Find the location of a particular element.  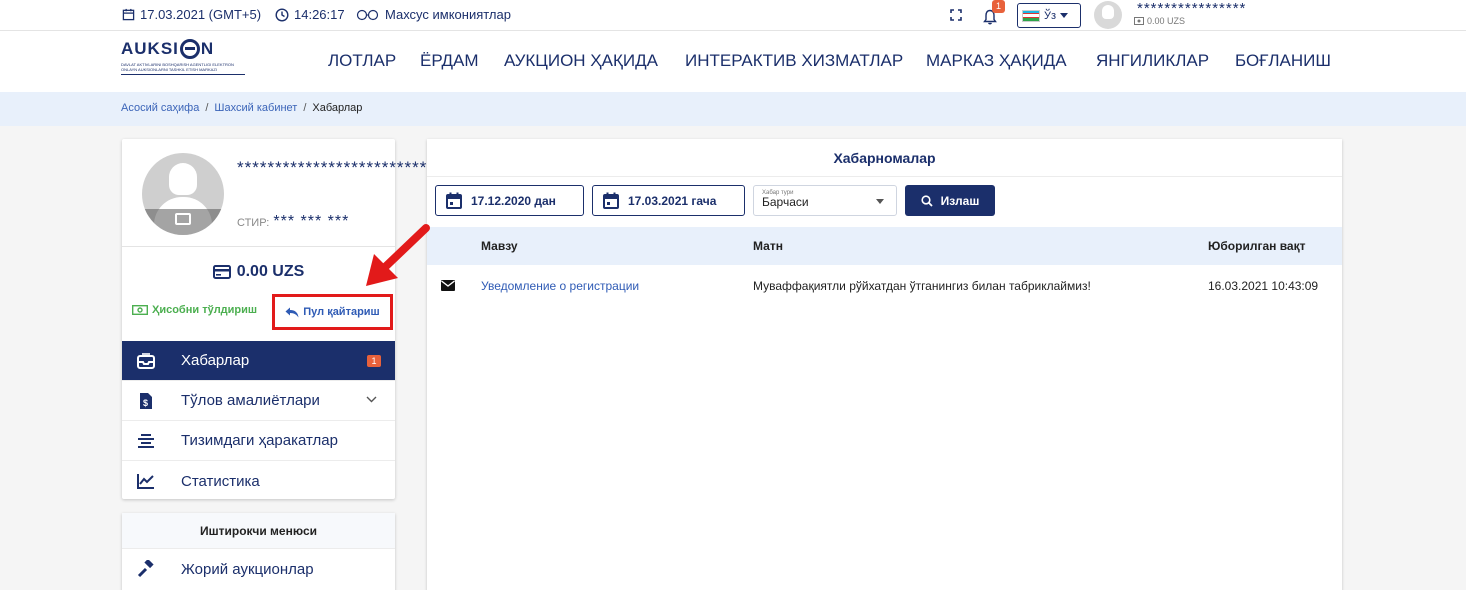

stir-value: *** *** *** is located at coordinates (311, 221).